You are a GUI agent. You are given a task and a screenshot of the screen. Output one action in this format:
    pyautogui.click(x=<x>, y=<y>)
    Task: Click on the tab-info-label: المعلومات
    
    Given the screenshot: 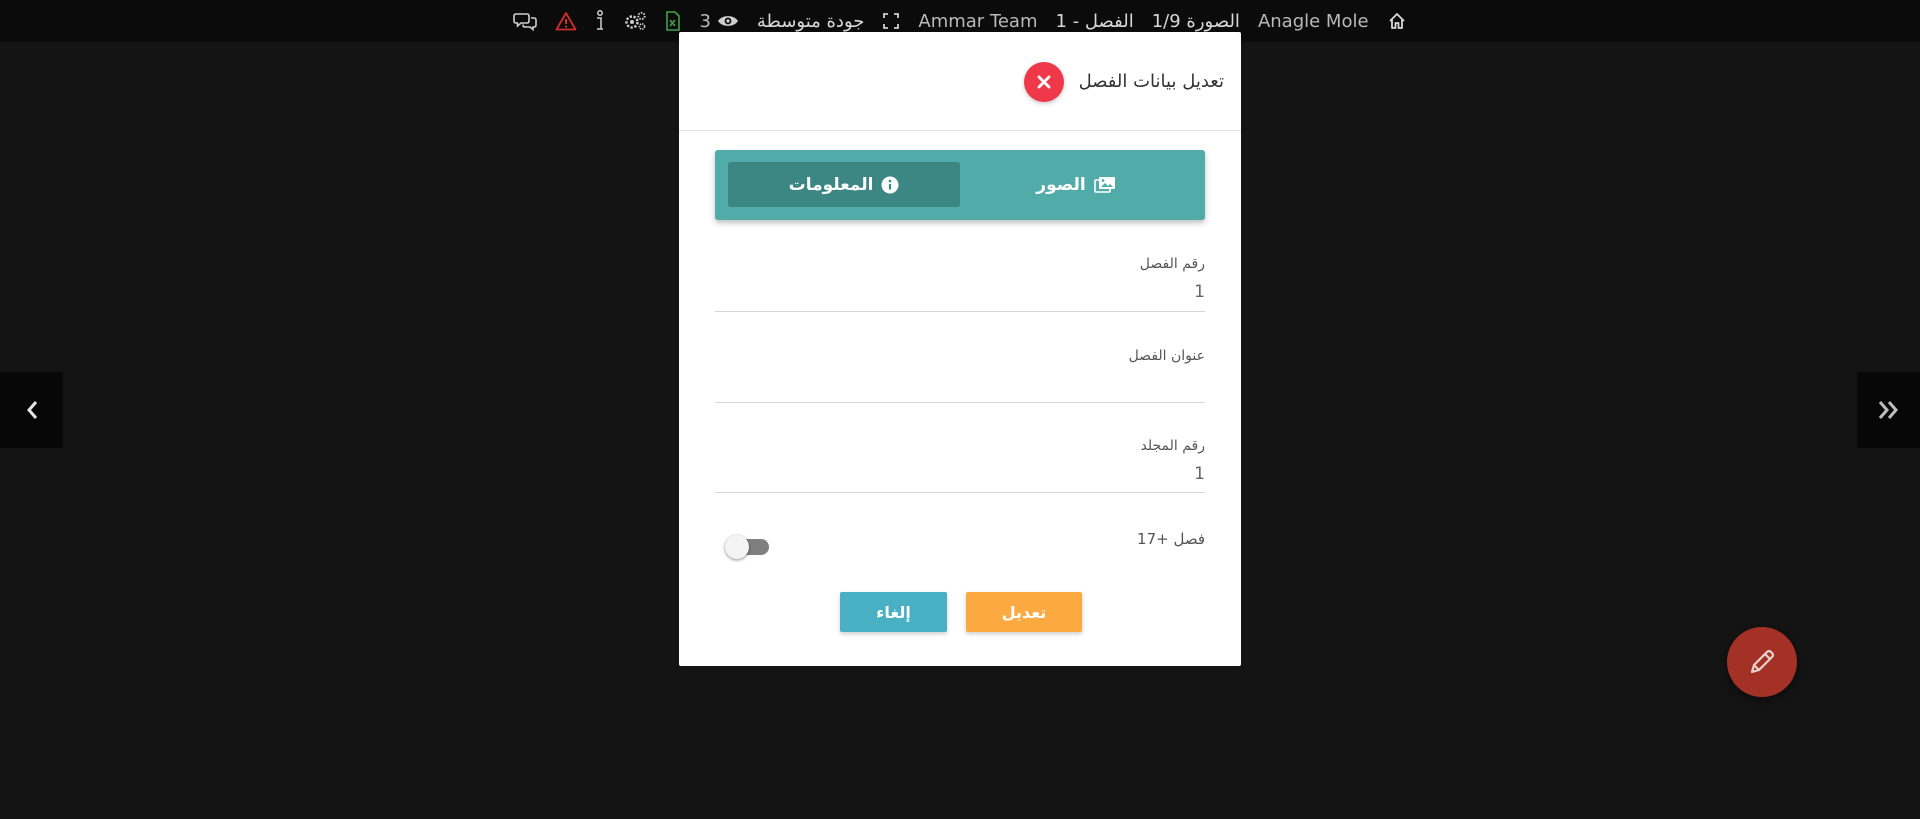 What is the action you would take?
    pyautogui.click(x=831, y=184)
    